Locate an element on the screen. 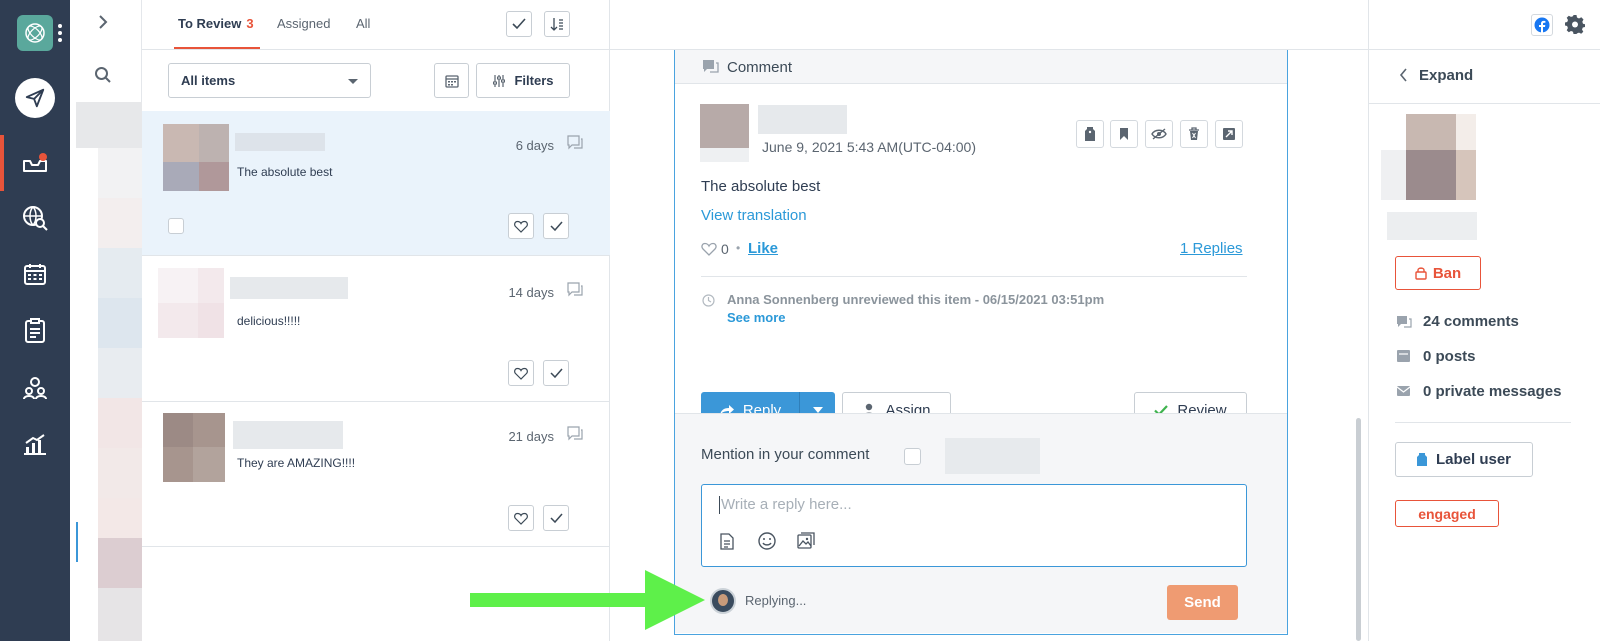  item-text: delicious!!!!! is located at coordinates (269, 321).